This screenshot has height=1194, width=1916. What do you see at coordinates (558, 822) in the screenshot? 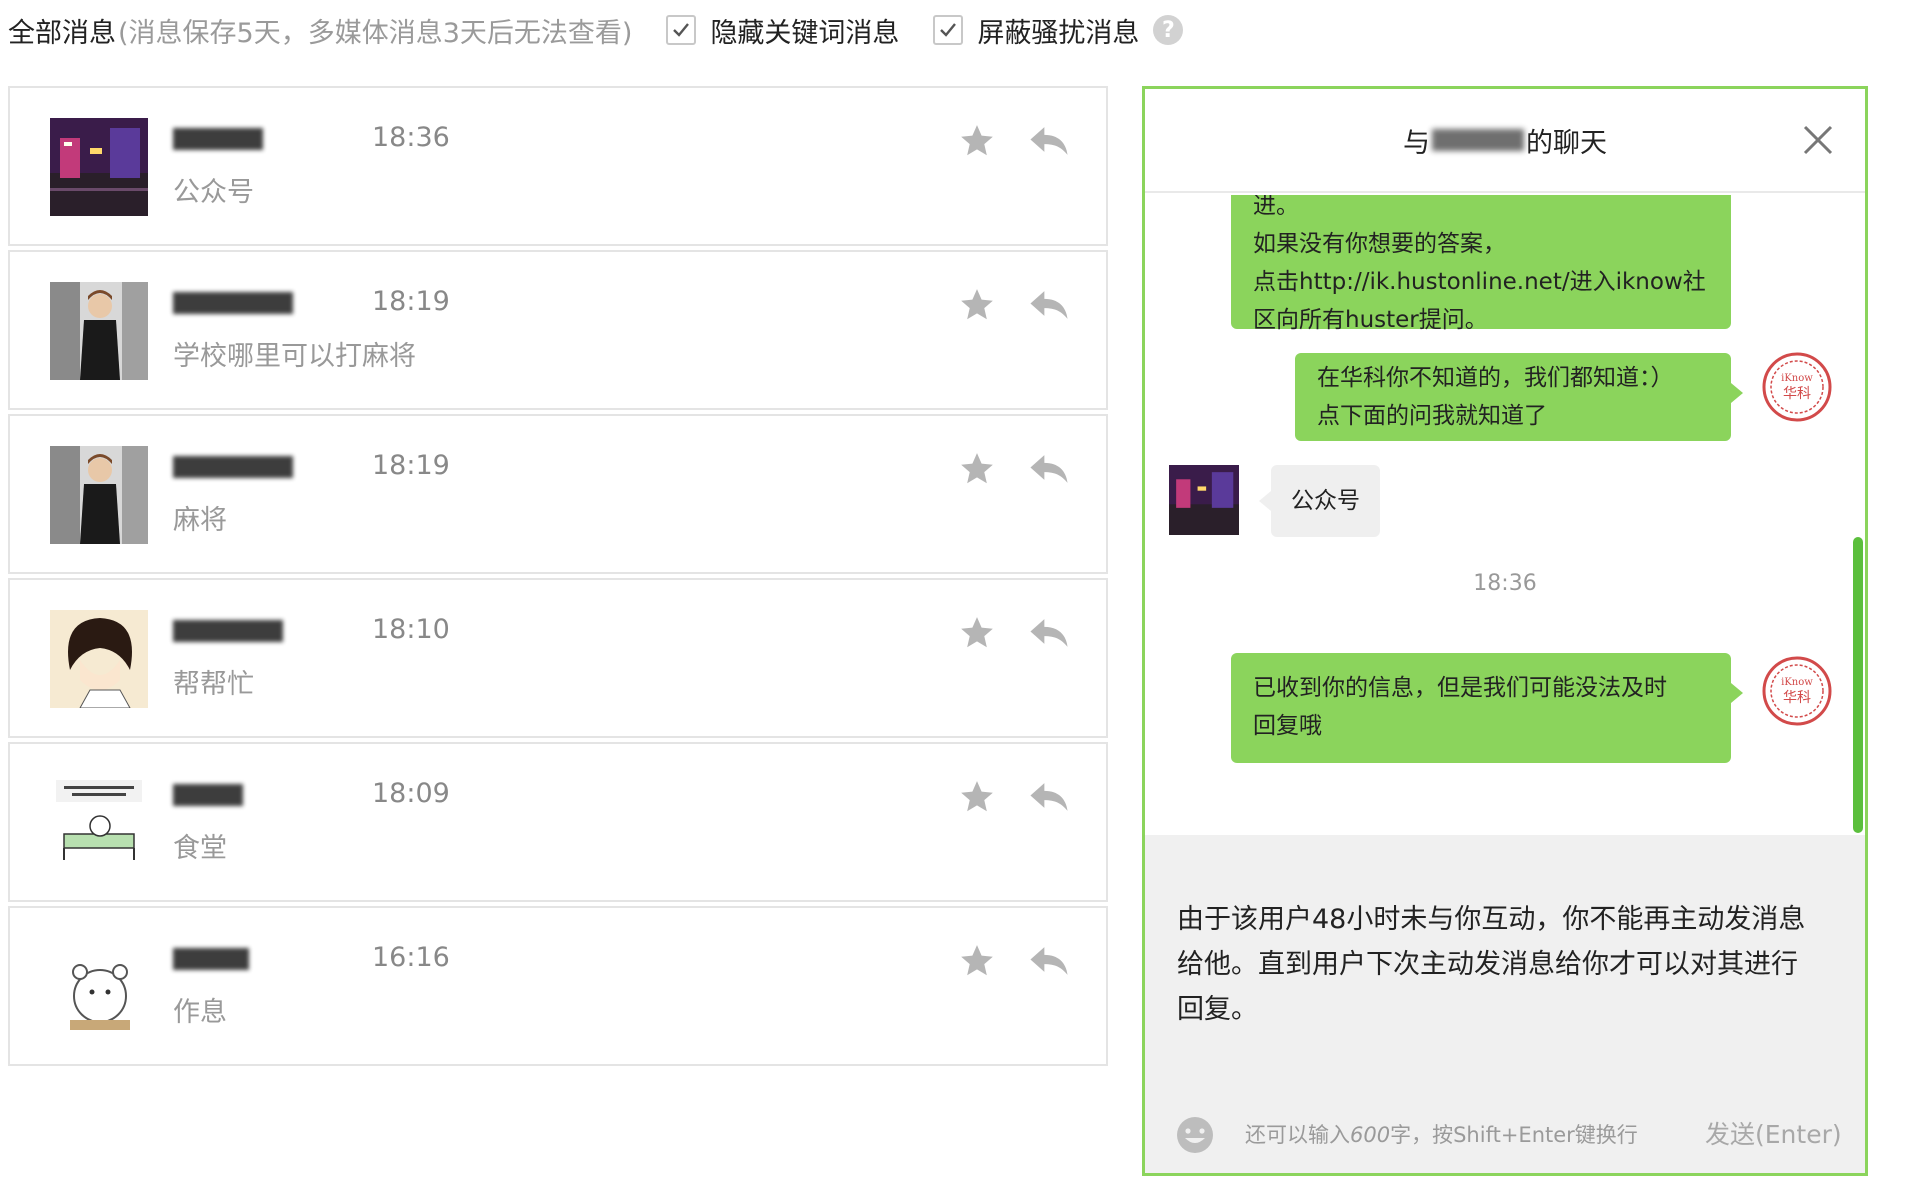
I see `message-item: 18:09 食堂` at bounding box center [558, 822].